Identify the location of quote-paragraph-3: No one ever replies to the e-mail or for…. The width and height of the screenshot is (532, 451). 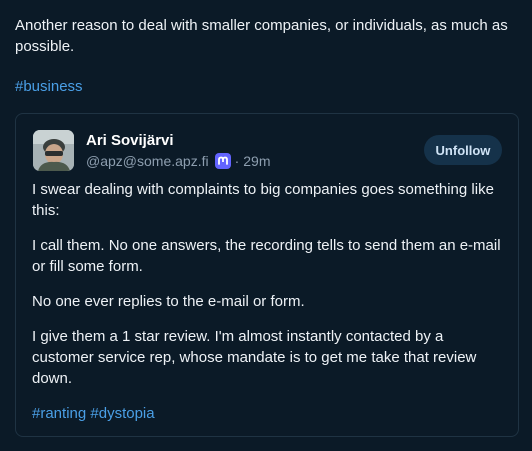
(168, 301).